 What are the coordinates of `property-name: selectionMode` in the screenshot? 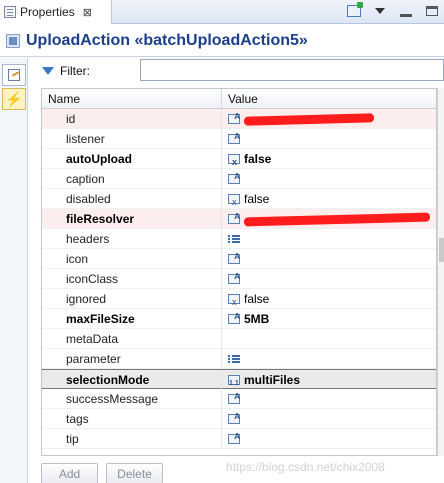 It's located at (132, 380).